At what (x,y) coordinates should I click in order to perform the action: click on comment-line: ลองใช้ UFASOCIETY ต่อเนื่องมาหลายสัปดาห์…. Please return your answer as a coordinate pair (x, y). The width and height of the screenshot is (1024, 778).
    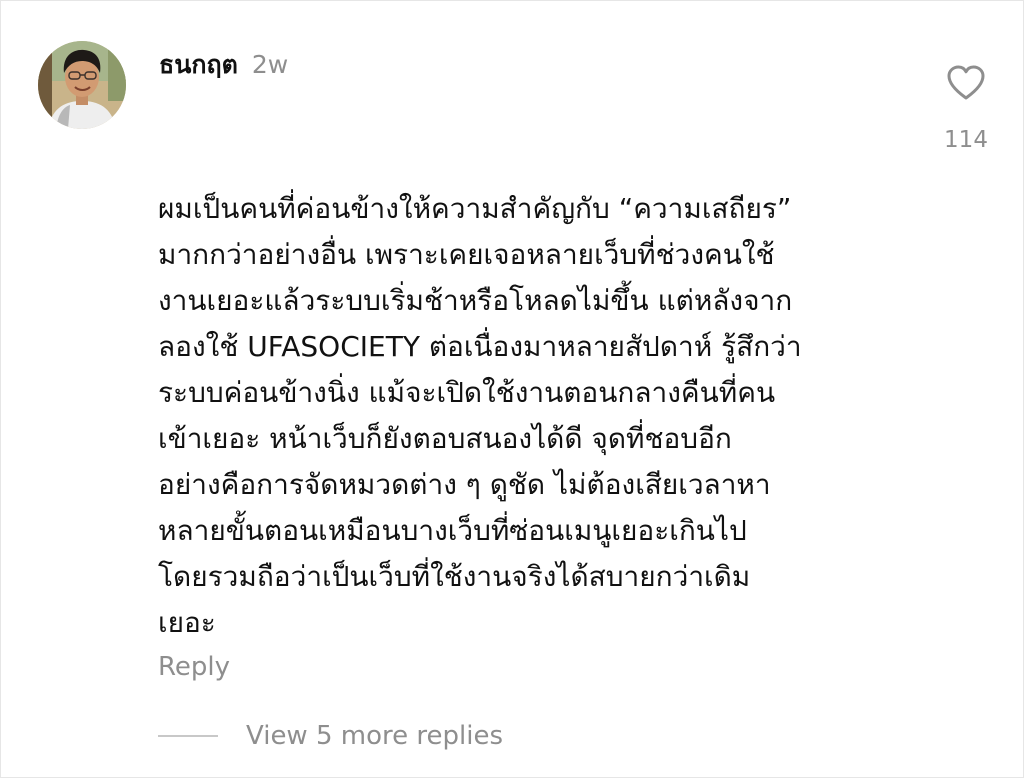
    Looking at the image, I should click on (480, 346).